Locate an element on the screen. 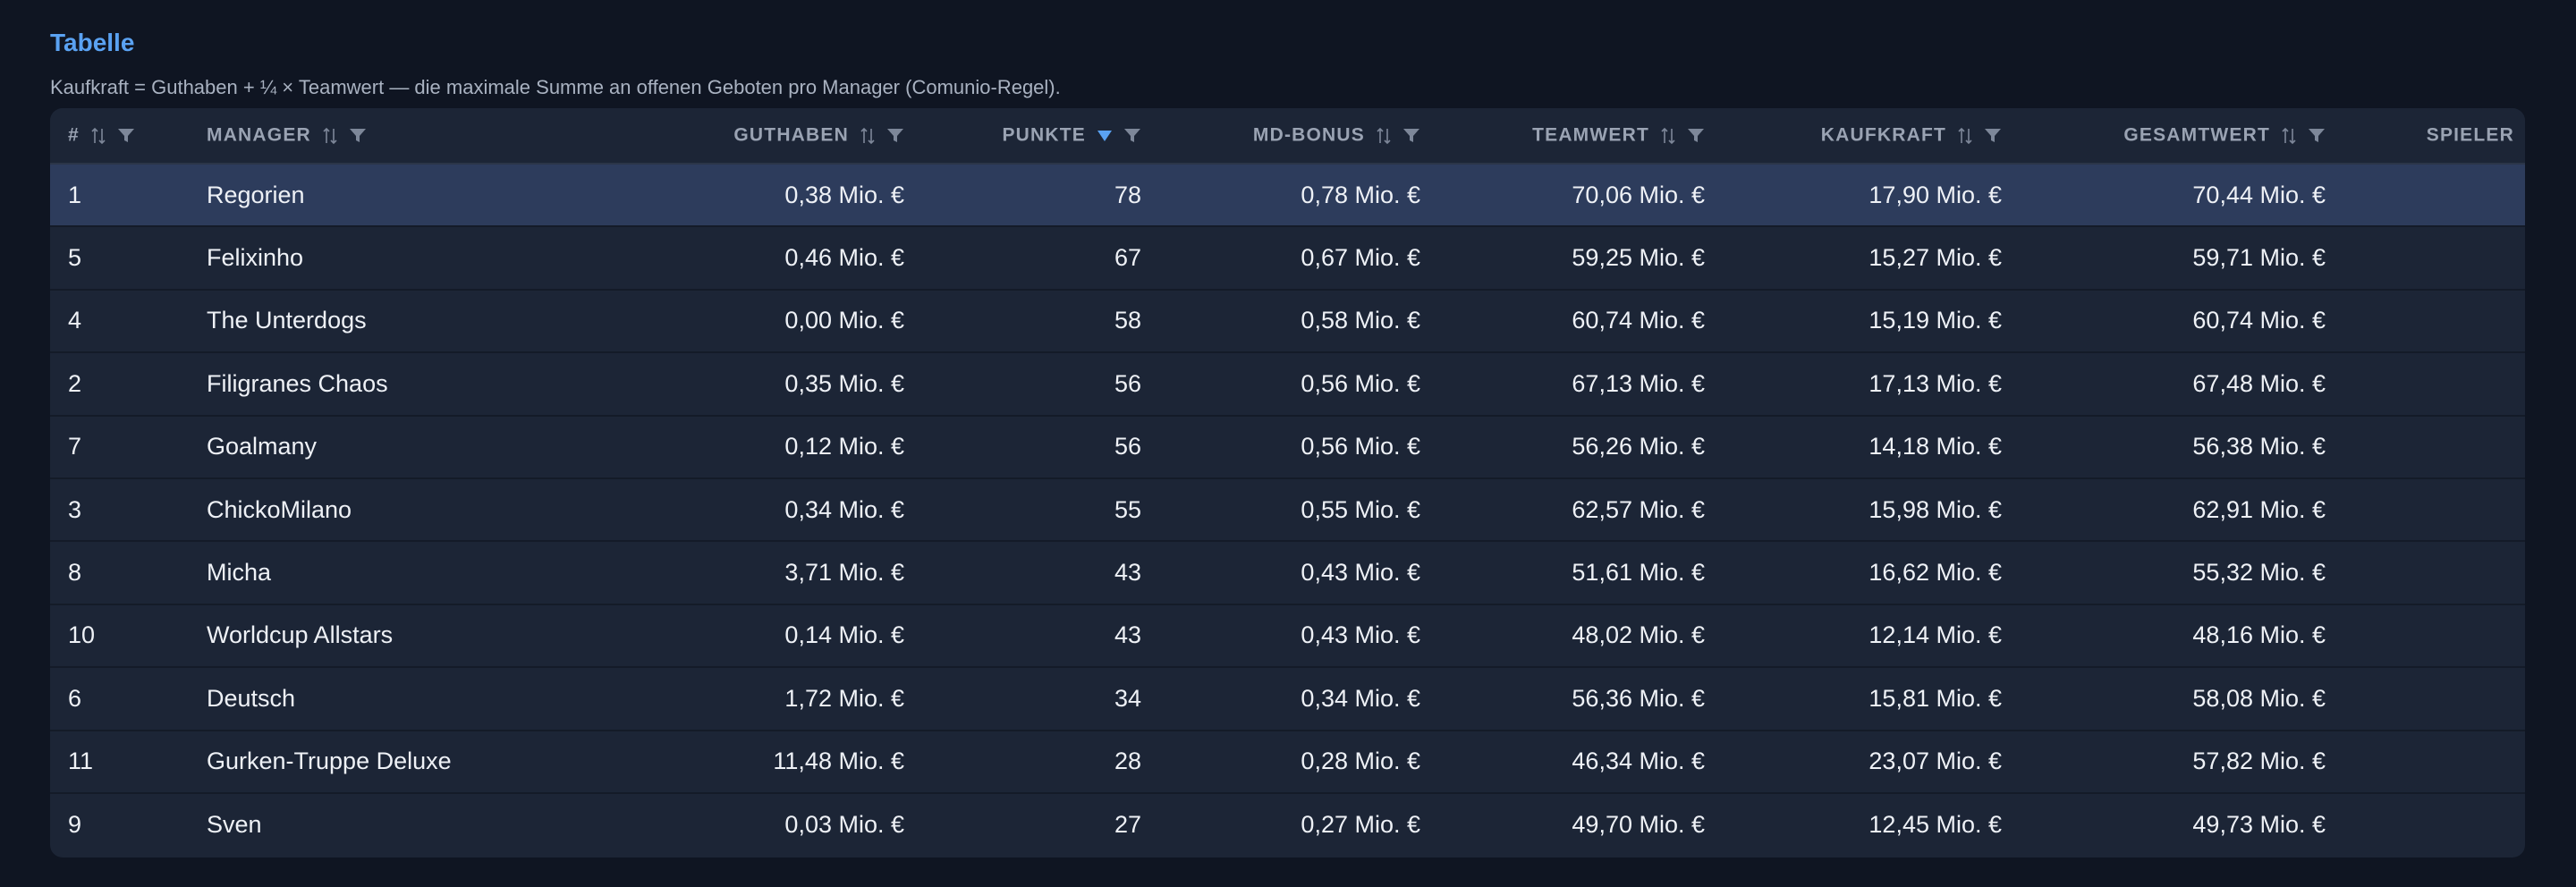  cell-rank: 6 is located at coordinates (75, 698).